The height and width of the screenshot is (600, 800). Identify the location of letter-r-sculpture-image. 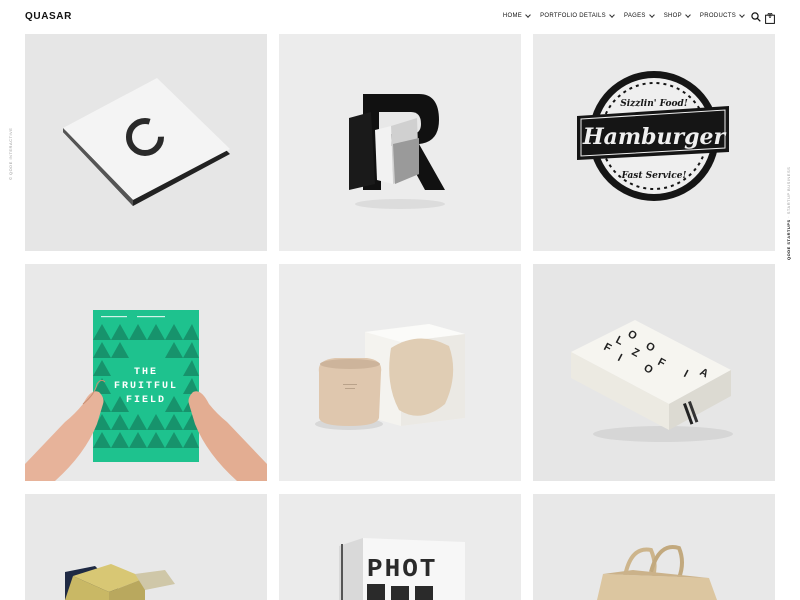
(397, 151).